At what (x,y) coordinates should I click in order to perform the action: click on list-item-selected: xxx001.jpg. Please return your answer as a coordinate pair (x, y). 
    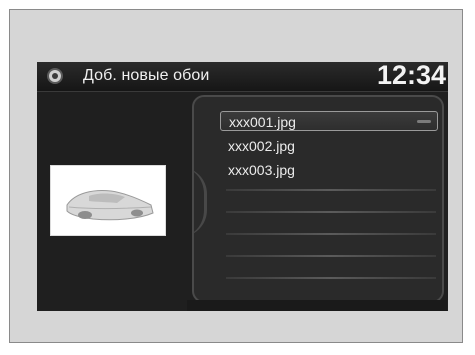
    Looking at the image, I should click on (329, 121).